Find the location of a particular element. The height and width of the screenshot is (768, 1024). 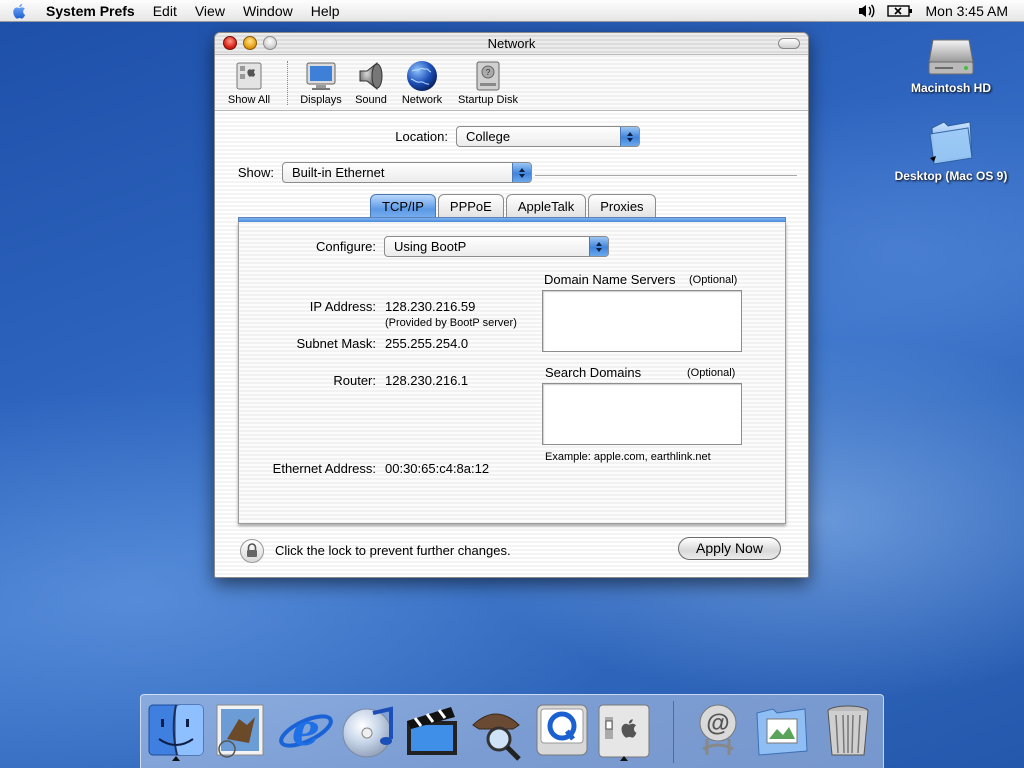

trash-icon is located at coordinates (848, 730).